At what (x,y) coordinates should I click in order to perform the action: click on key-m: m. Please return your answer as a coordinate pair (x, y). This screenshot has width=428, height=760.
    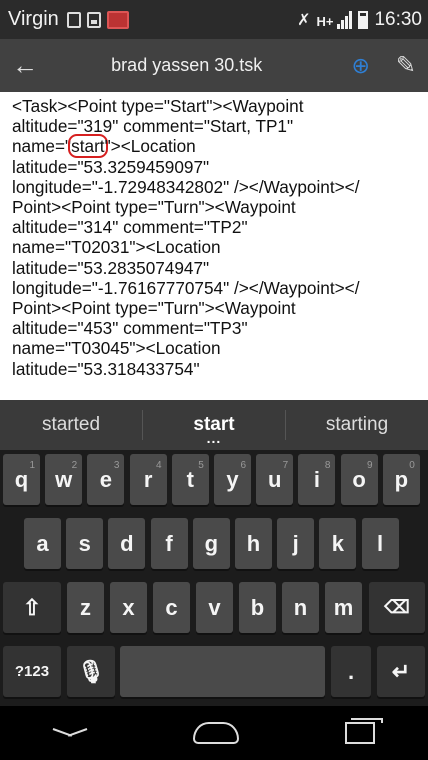
    Looking at the image, I should click on (343, 607).